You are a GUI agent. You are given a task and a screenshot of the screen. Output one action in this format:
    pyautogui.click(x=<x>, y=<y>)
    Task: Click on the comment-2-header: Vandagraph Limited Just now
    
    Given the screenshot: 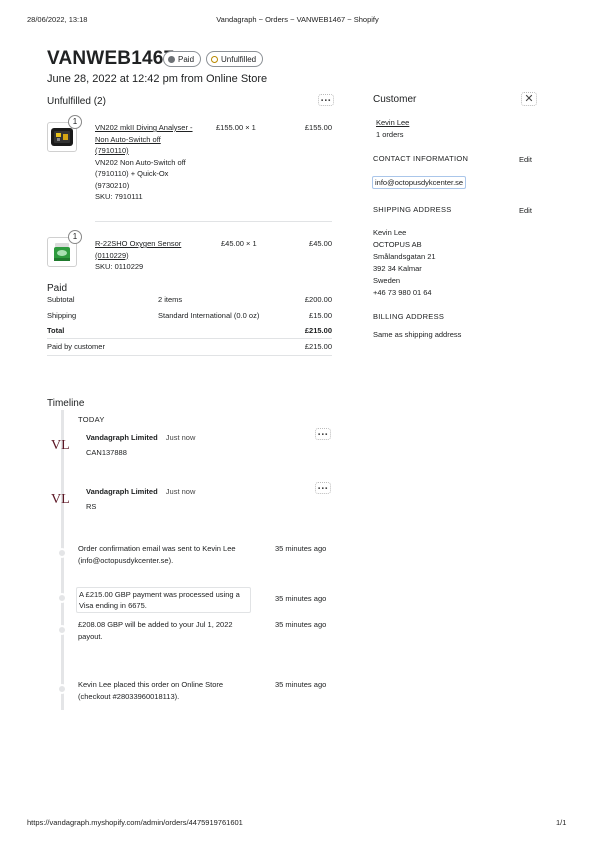 What is the action you would take?
    pyautogui.click(x=140, y=491)
    